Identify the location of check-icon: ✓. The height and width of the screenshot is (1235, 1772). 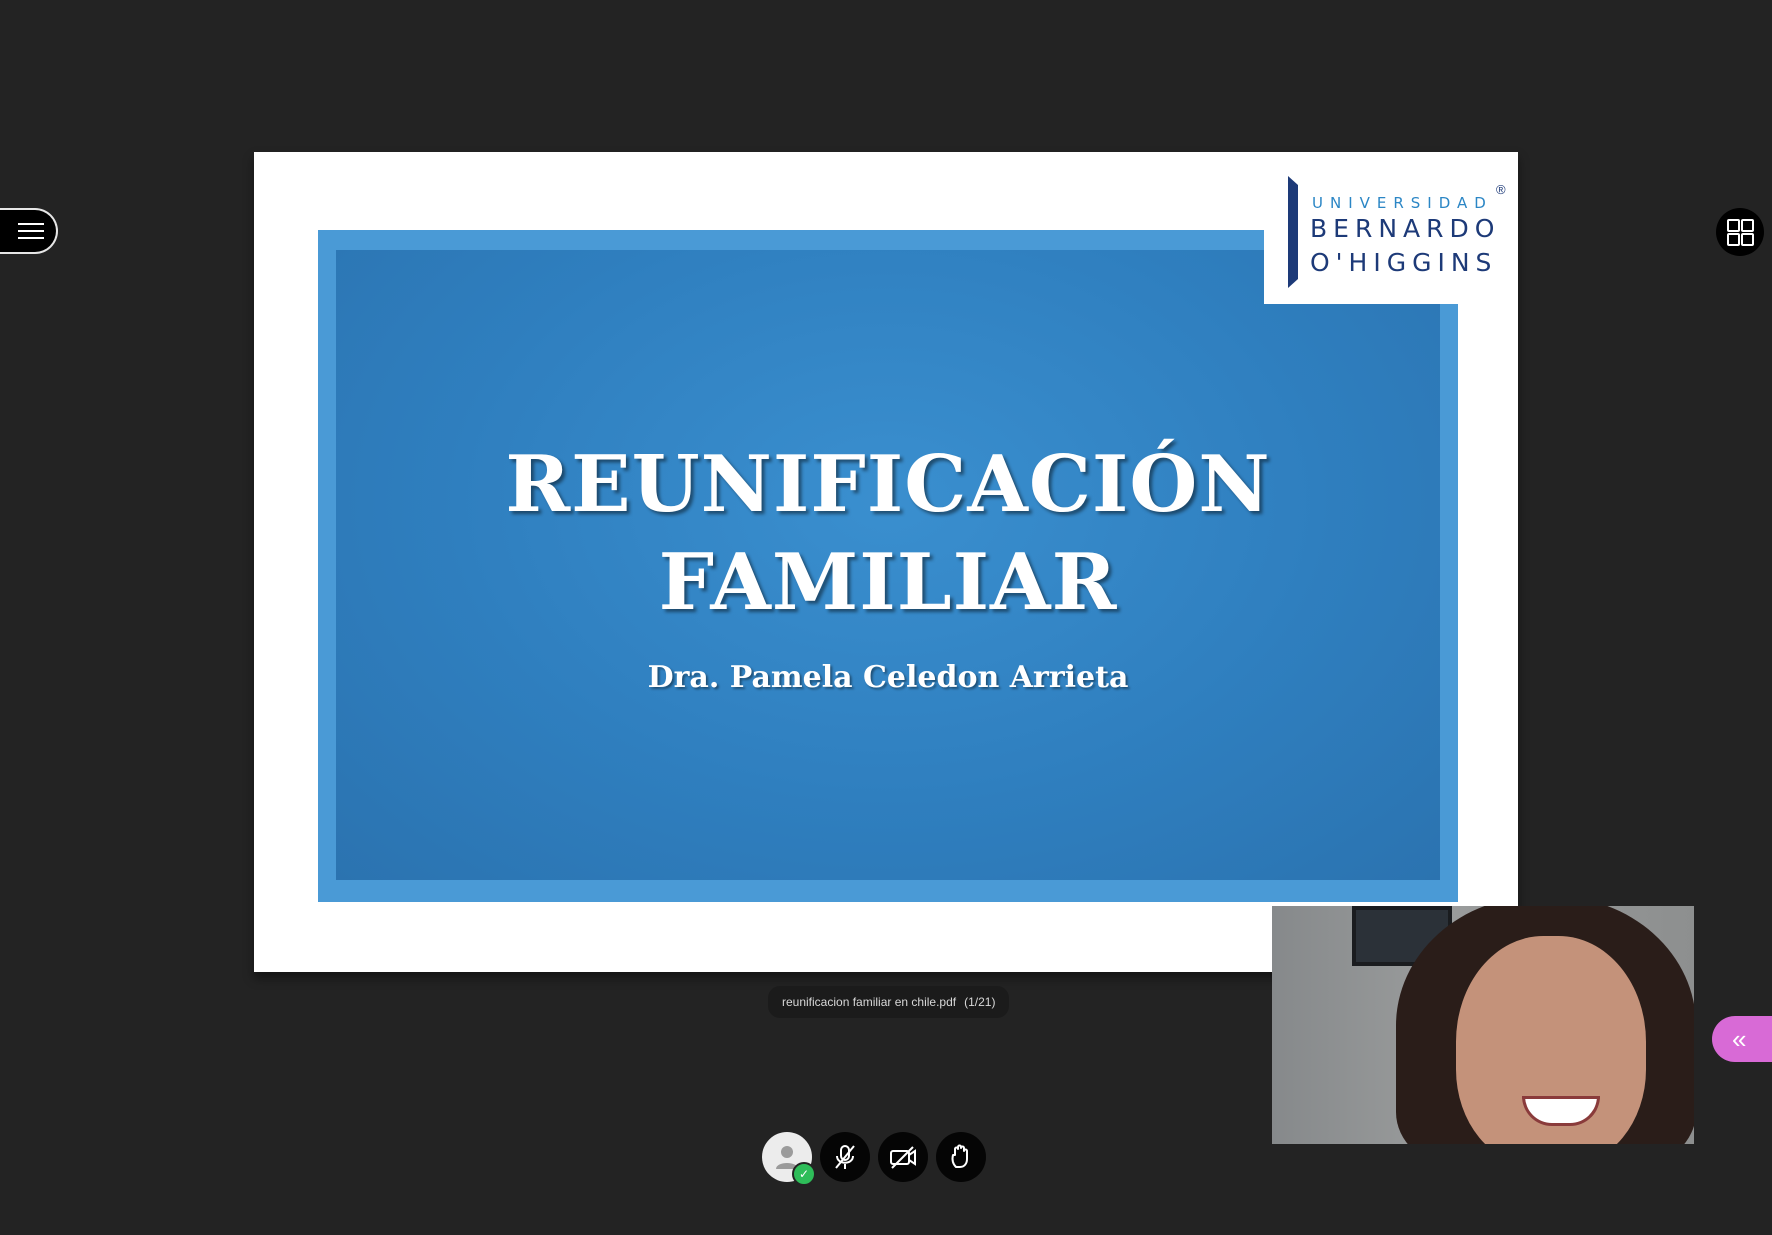
(804, 1174).